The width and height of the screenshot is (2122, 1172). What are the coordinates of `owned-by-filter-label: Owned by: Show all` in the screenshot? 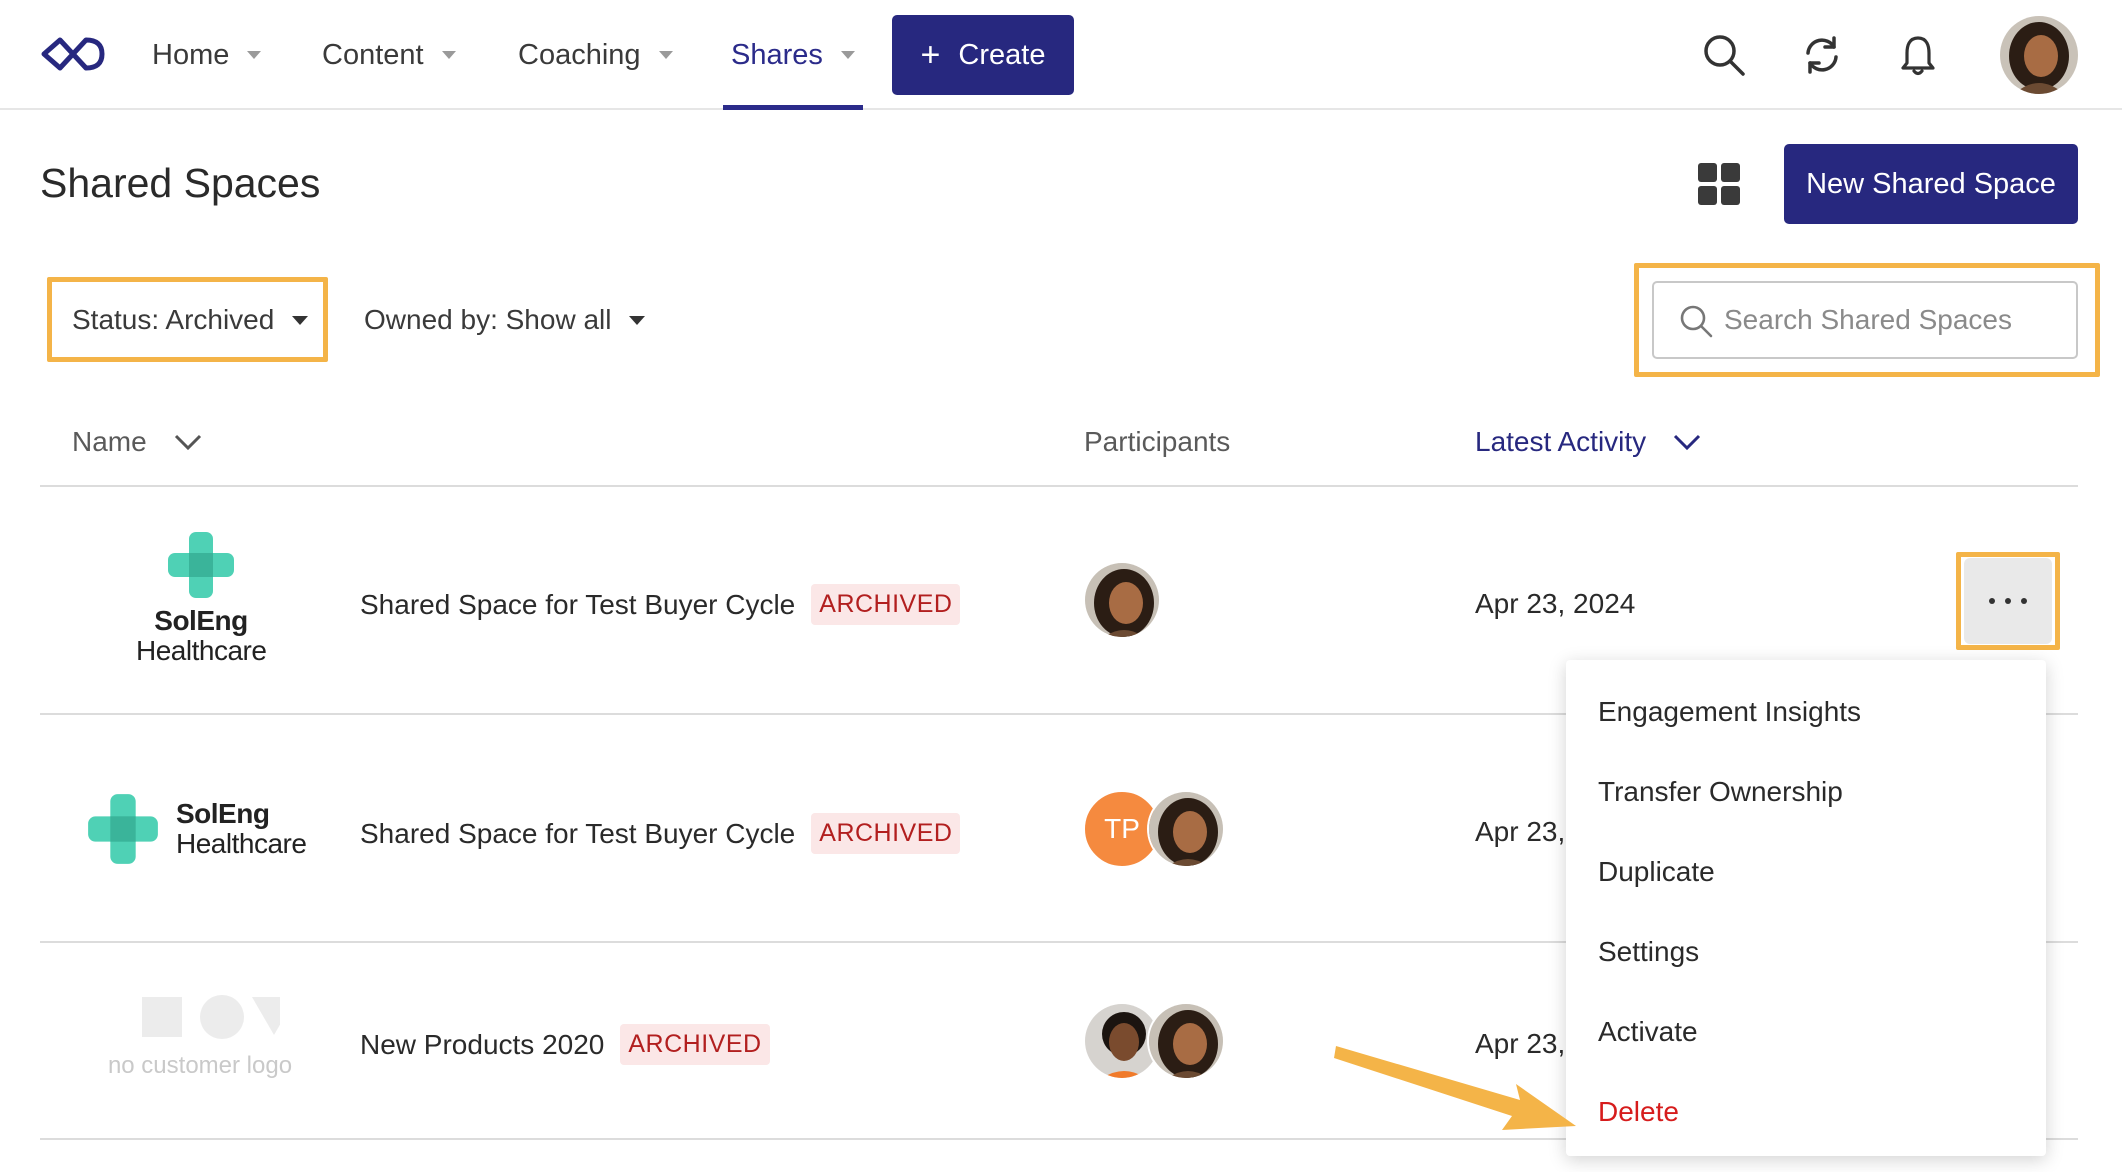 It's located at (488, 319).